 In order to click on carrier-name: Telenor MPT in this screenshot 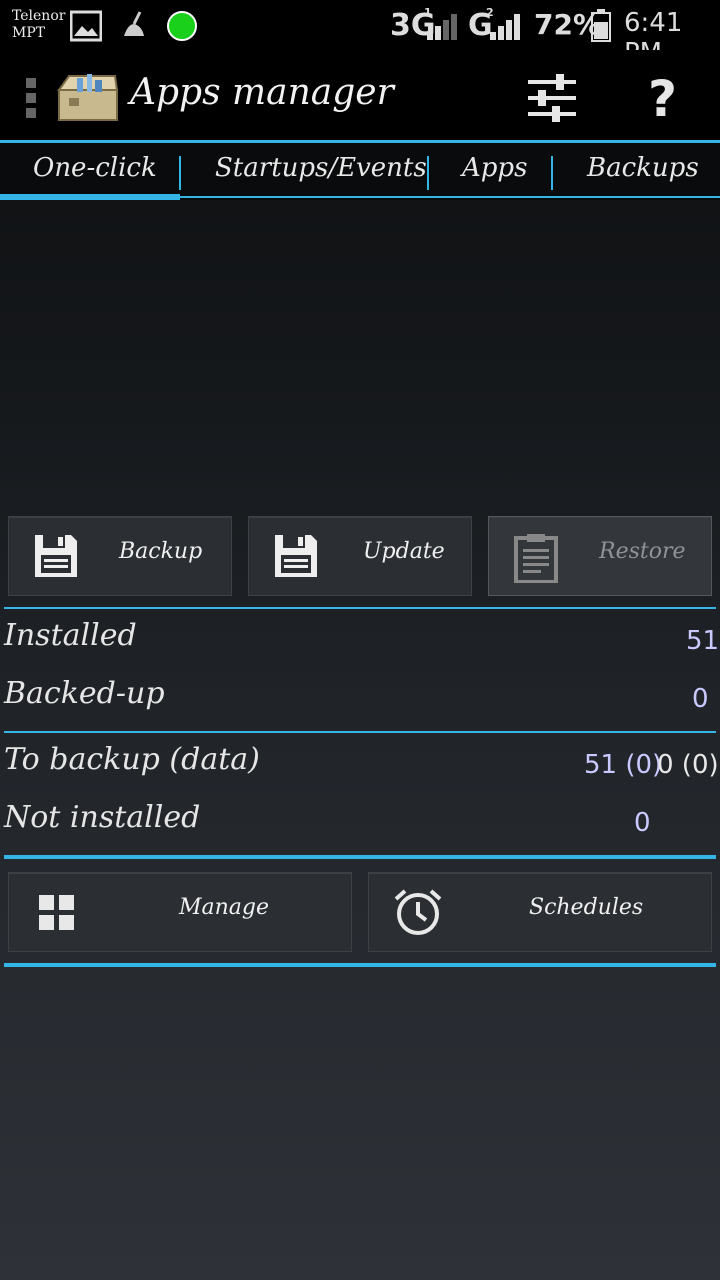, I will do `click(38, 25)`.